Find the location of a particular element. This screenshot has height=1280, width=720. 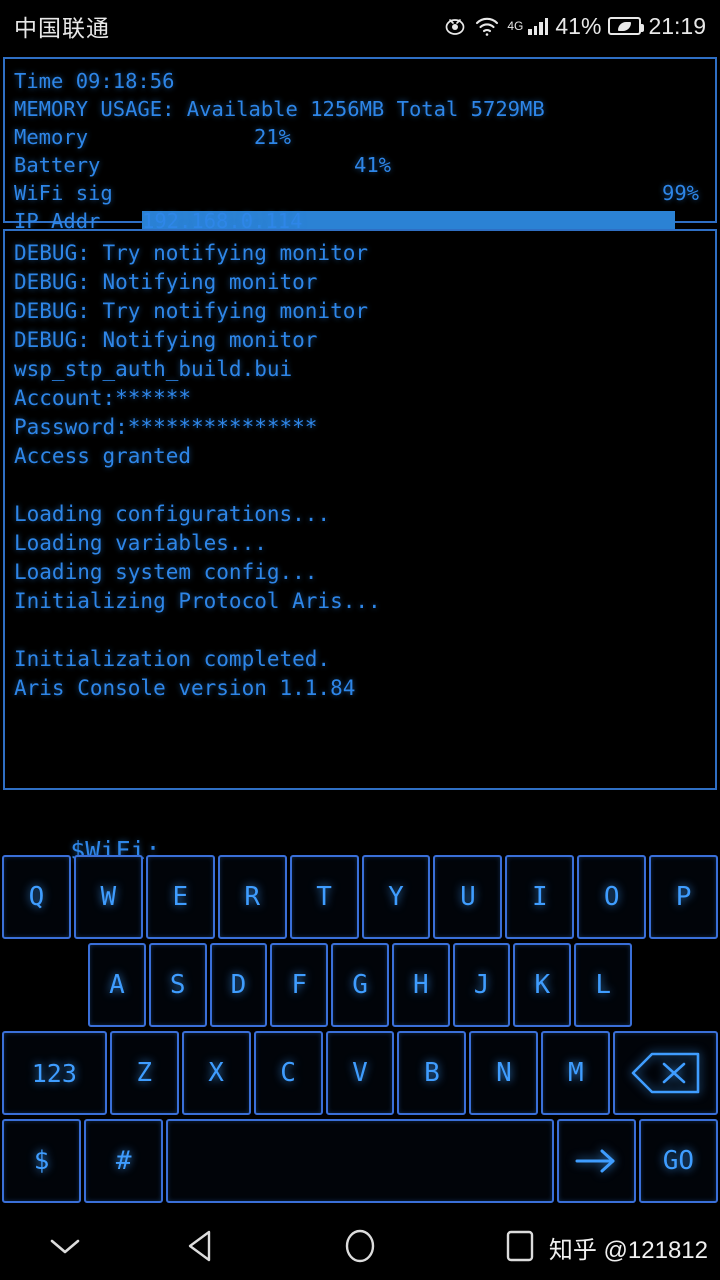

memory-stat-row: Memory 21% is located at coordinates (360, 163).